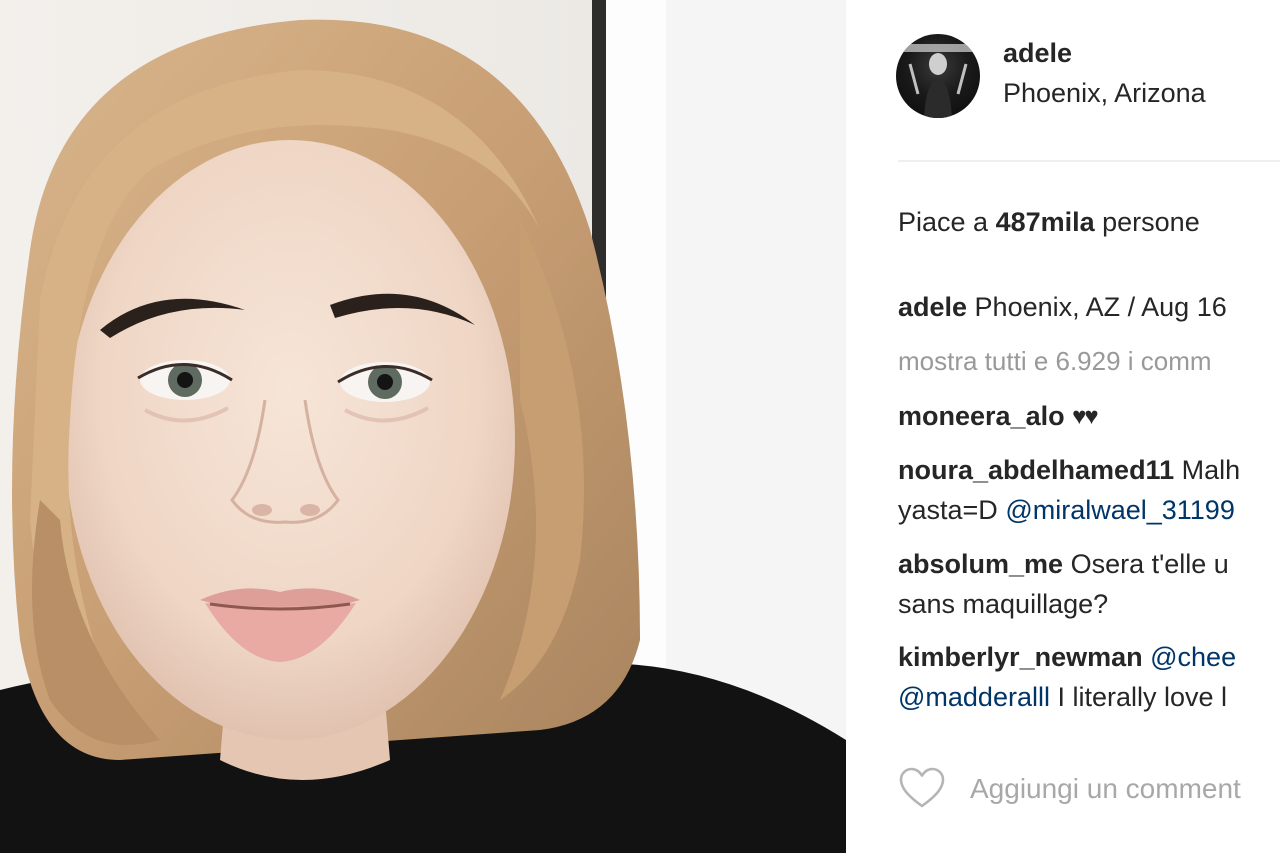 This screenshot has height=853, width=1280. I want to click on comment-line: noura_abdelhamed11 Malh, so click(1069, 470).